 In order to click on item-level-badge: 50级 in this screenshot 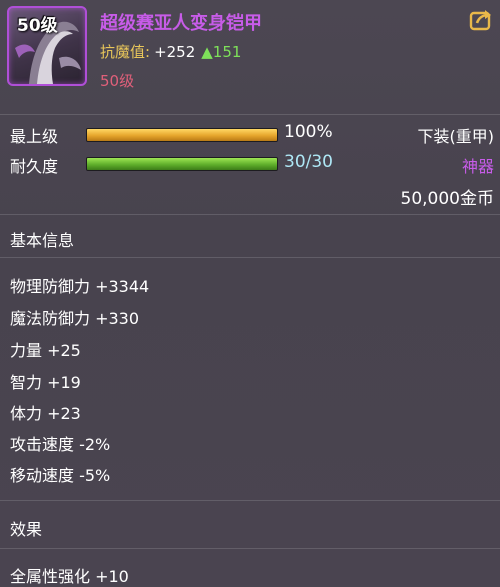, I will do `click(37, 26)`.